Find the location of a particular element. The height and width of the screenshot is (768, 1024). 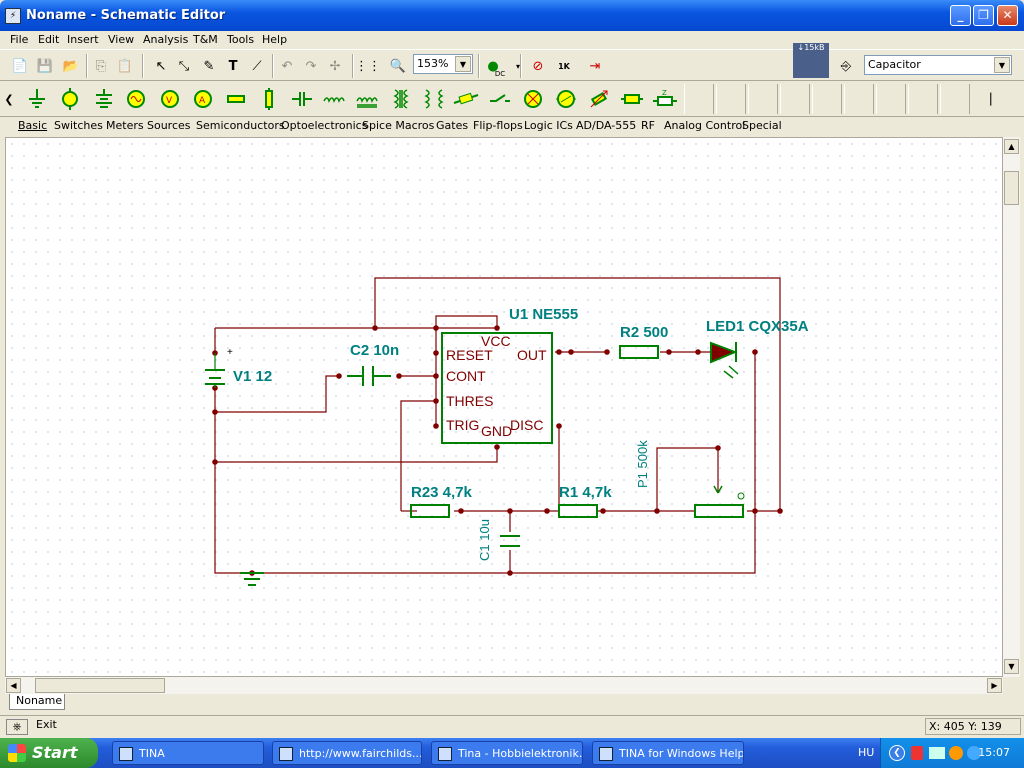

save-disabled-icon: 💾 is located at coordinates (45, 66).